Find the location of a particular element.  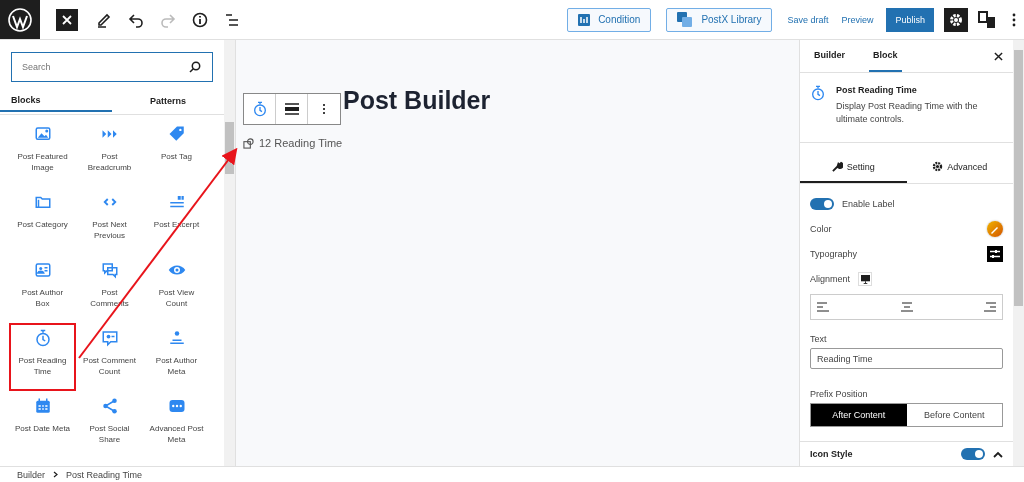

wordpress-logo-icon is located at coordinates (20, 19).